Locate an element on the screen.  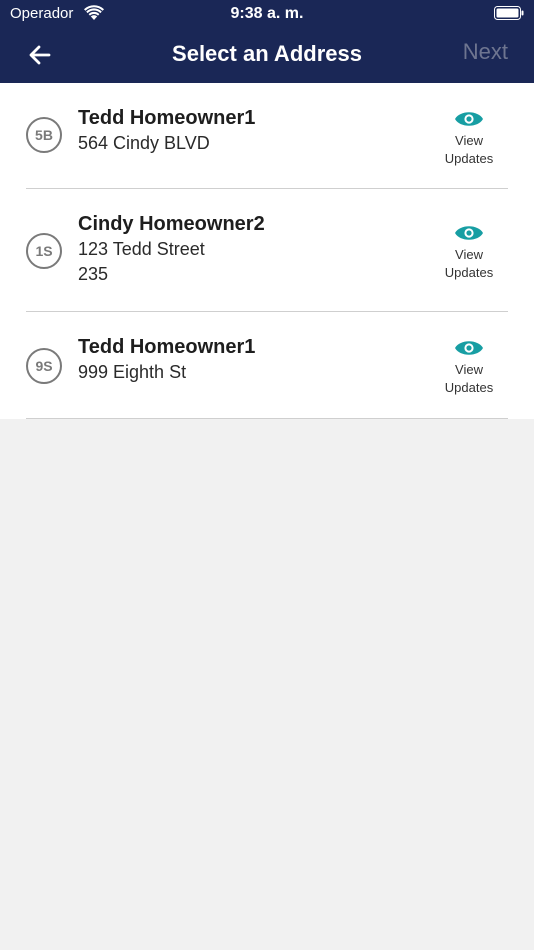
nav-bar: Select an Address Next is located at coordinates (267, 55).